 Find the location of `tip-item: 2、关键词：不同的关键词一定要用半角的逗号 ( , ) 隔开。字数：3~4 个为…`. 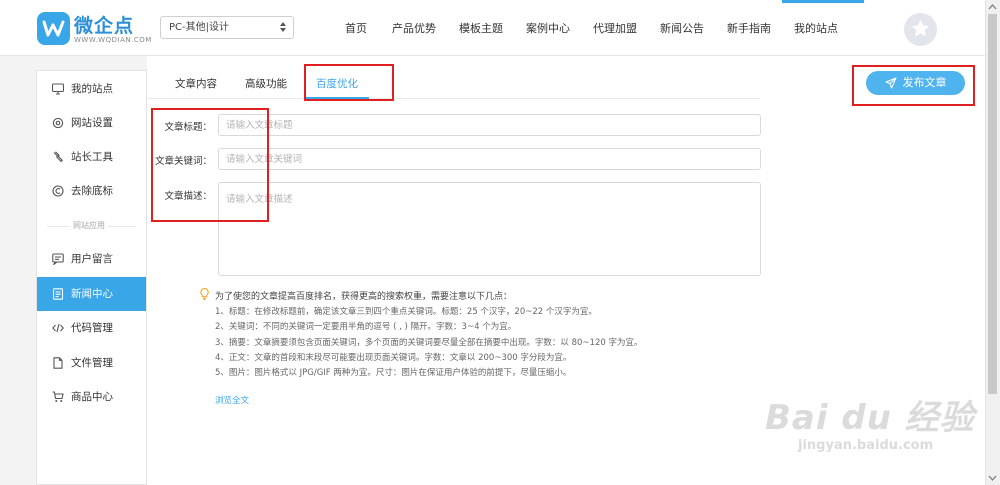

tip-item: 2、关键词：不同的关键词一定要用半角的逗号 ( , ) 隔开。字数：3~4 个为… is located at coordinates (366, 327).